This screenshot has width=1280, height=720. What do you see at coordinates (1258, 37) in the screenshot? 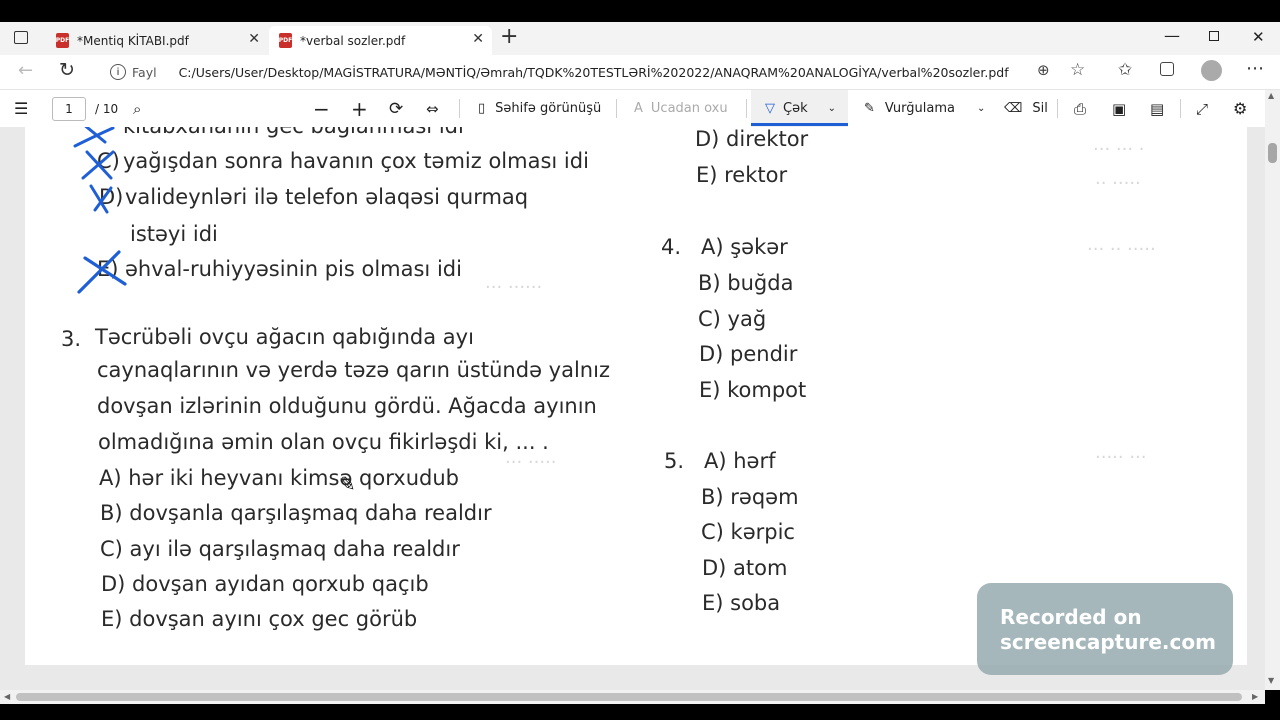
I see `close-window-button: ✕` at bounding box center [1258, 37].